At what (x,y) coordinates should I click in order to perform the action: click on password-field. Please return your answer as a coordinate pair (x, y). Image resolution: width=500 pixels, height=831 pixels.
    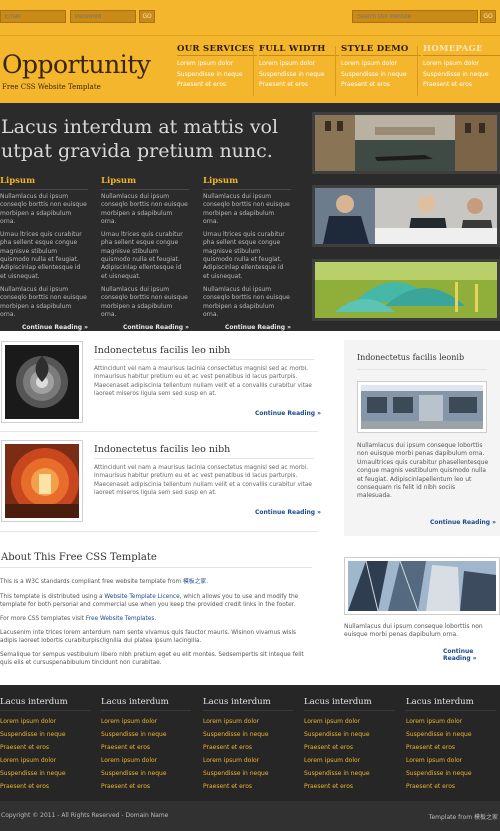
    Looking at the image, I should click on (103, 16).